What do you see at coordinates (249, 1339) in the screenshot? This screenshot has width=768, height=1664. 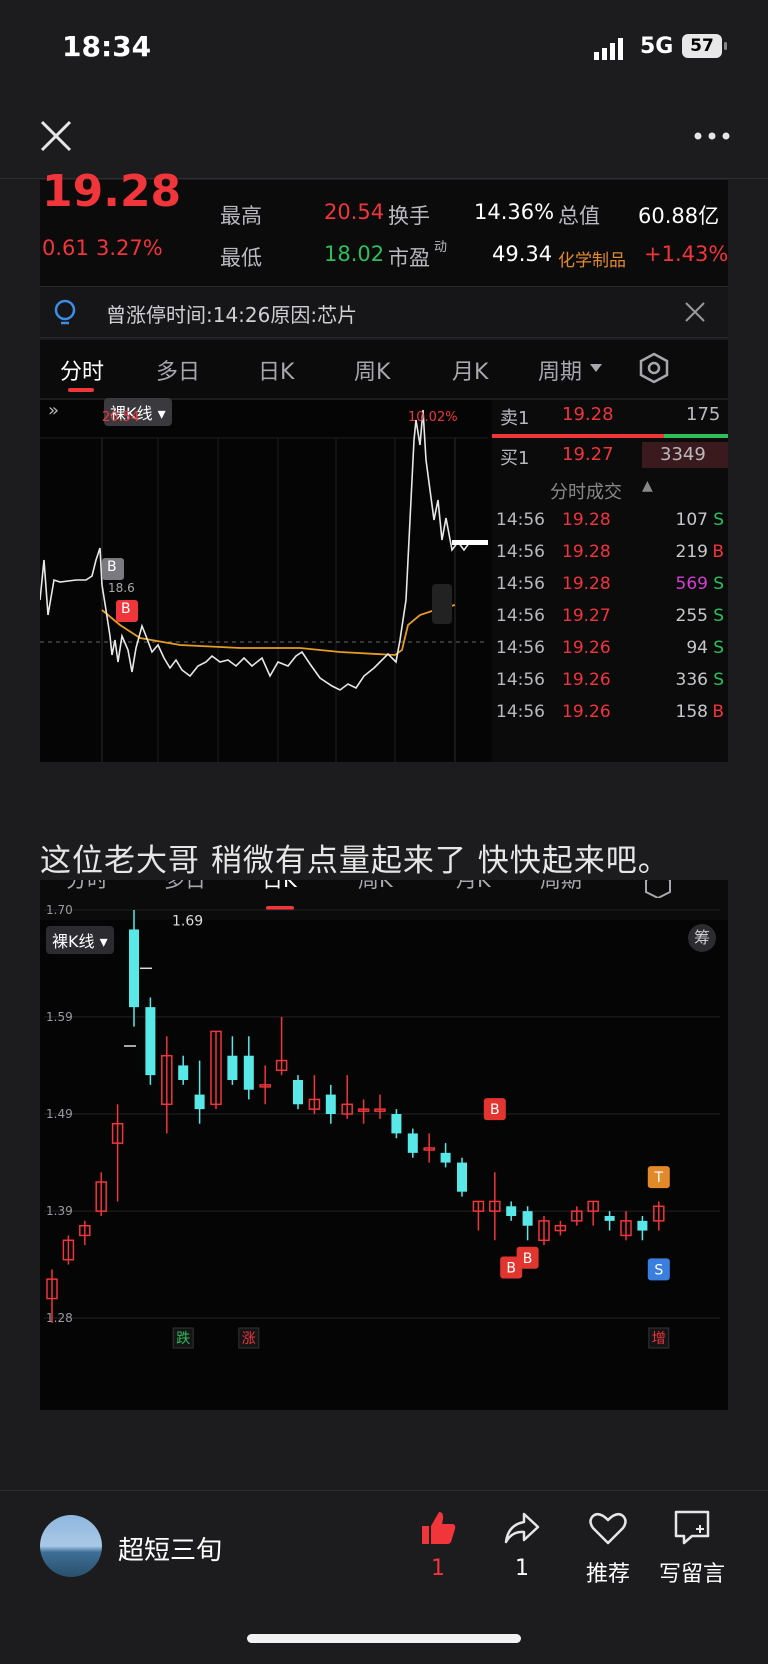 I see `event-tag-text: 涨` at bounding box center [249, 1339].